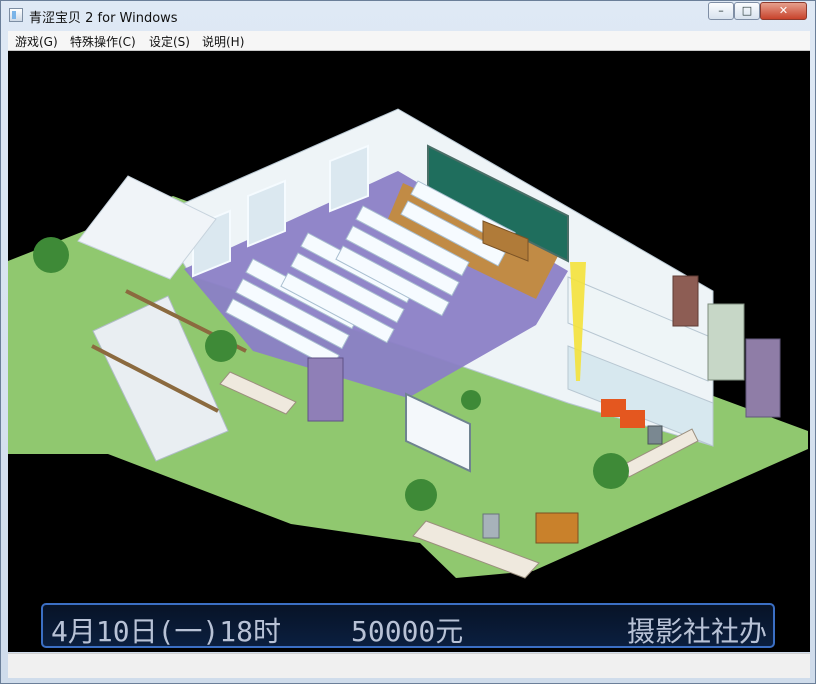 This screenshot has height=684, width=816. What do you see at coordinates (409, 41) in the screenshot?
I see `menu-bar: 游戏(G) 特殊操作(C) 设定(S) 说明(H)` at bounding box center [409, 41].